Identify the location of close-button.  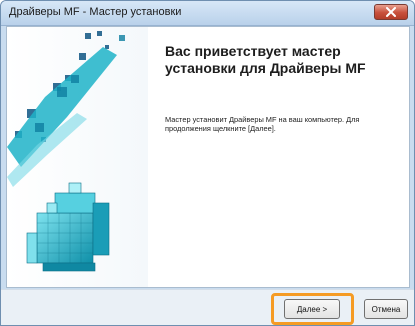
(391, 12).